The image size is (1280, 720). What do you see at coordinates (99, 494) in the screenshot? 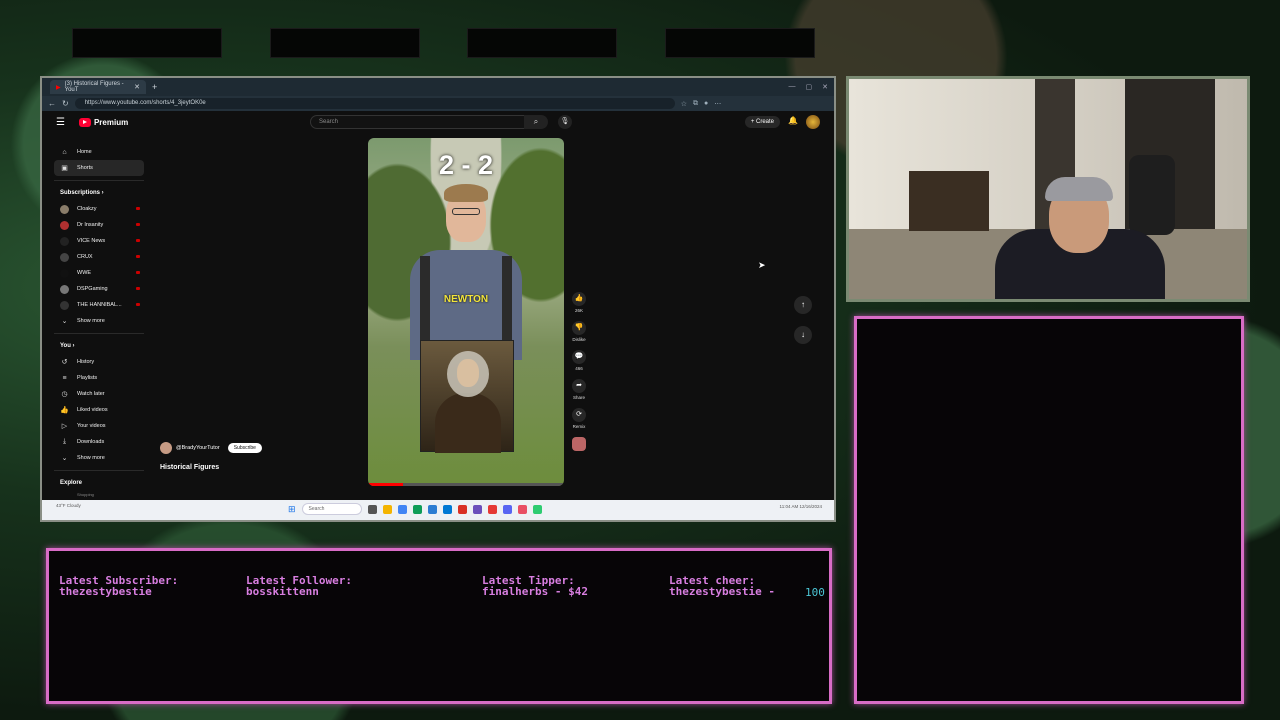
I see `sidebar-item-shopping: Shopping` at bounding box center [99, 494].